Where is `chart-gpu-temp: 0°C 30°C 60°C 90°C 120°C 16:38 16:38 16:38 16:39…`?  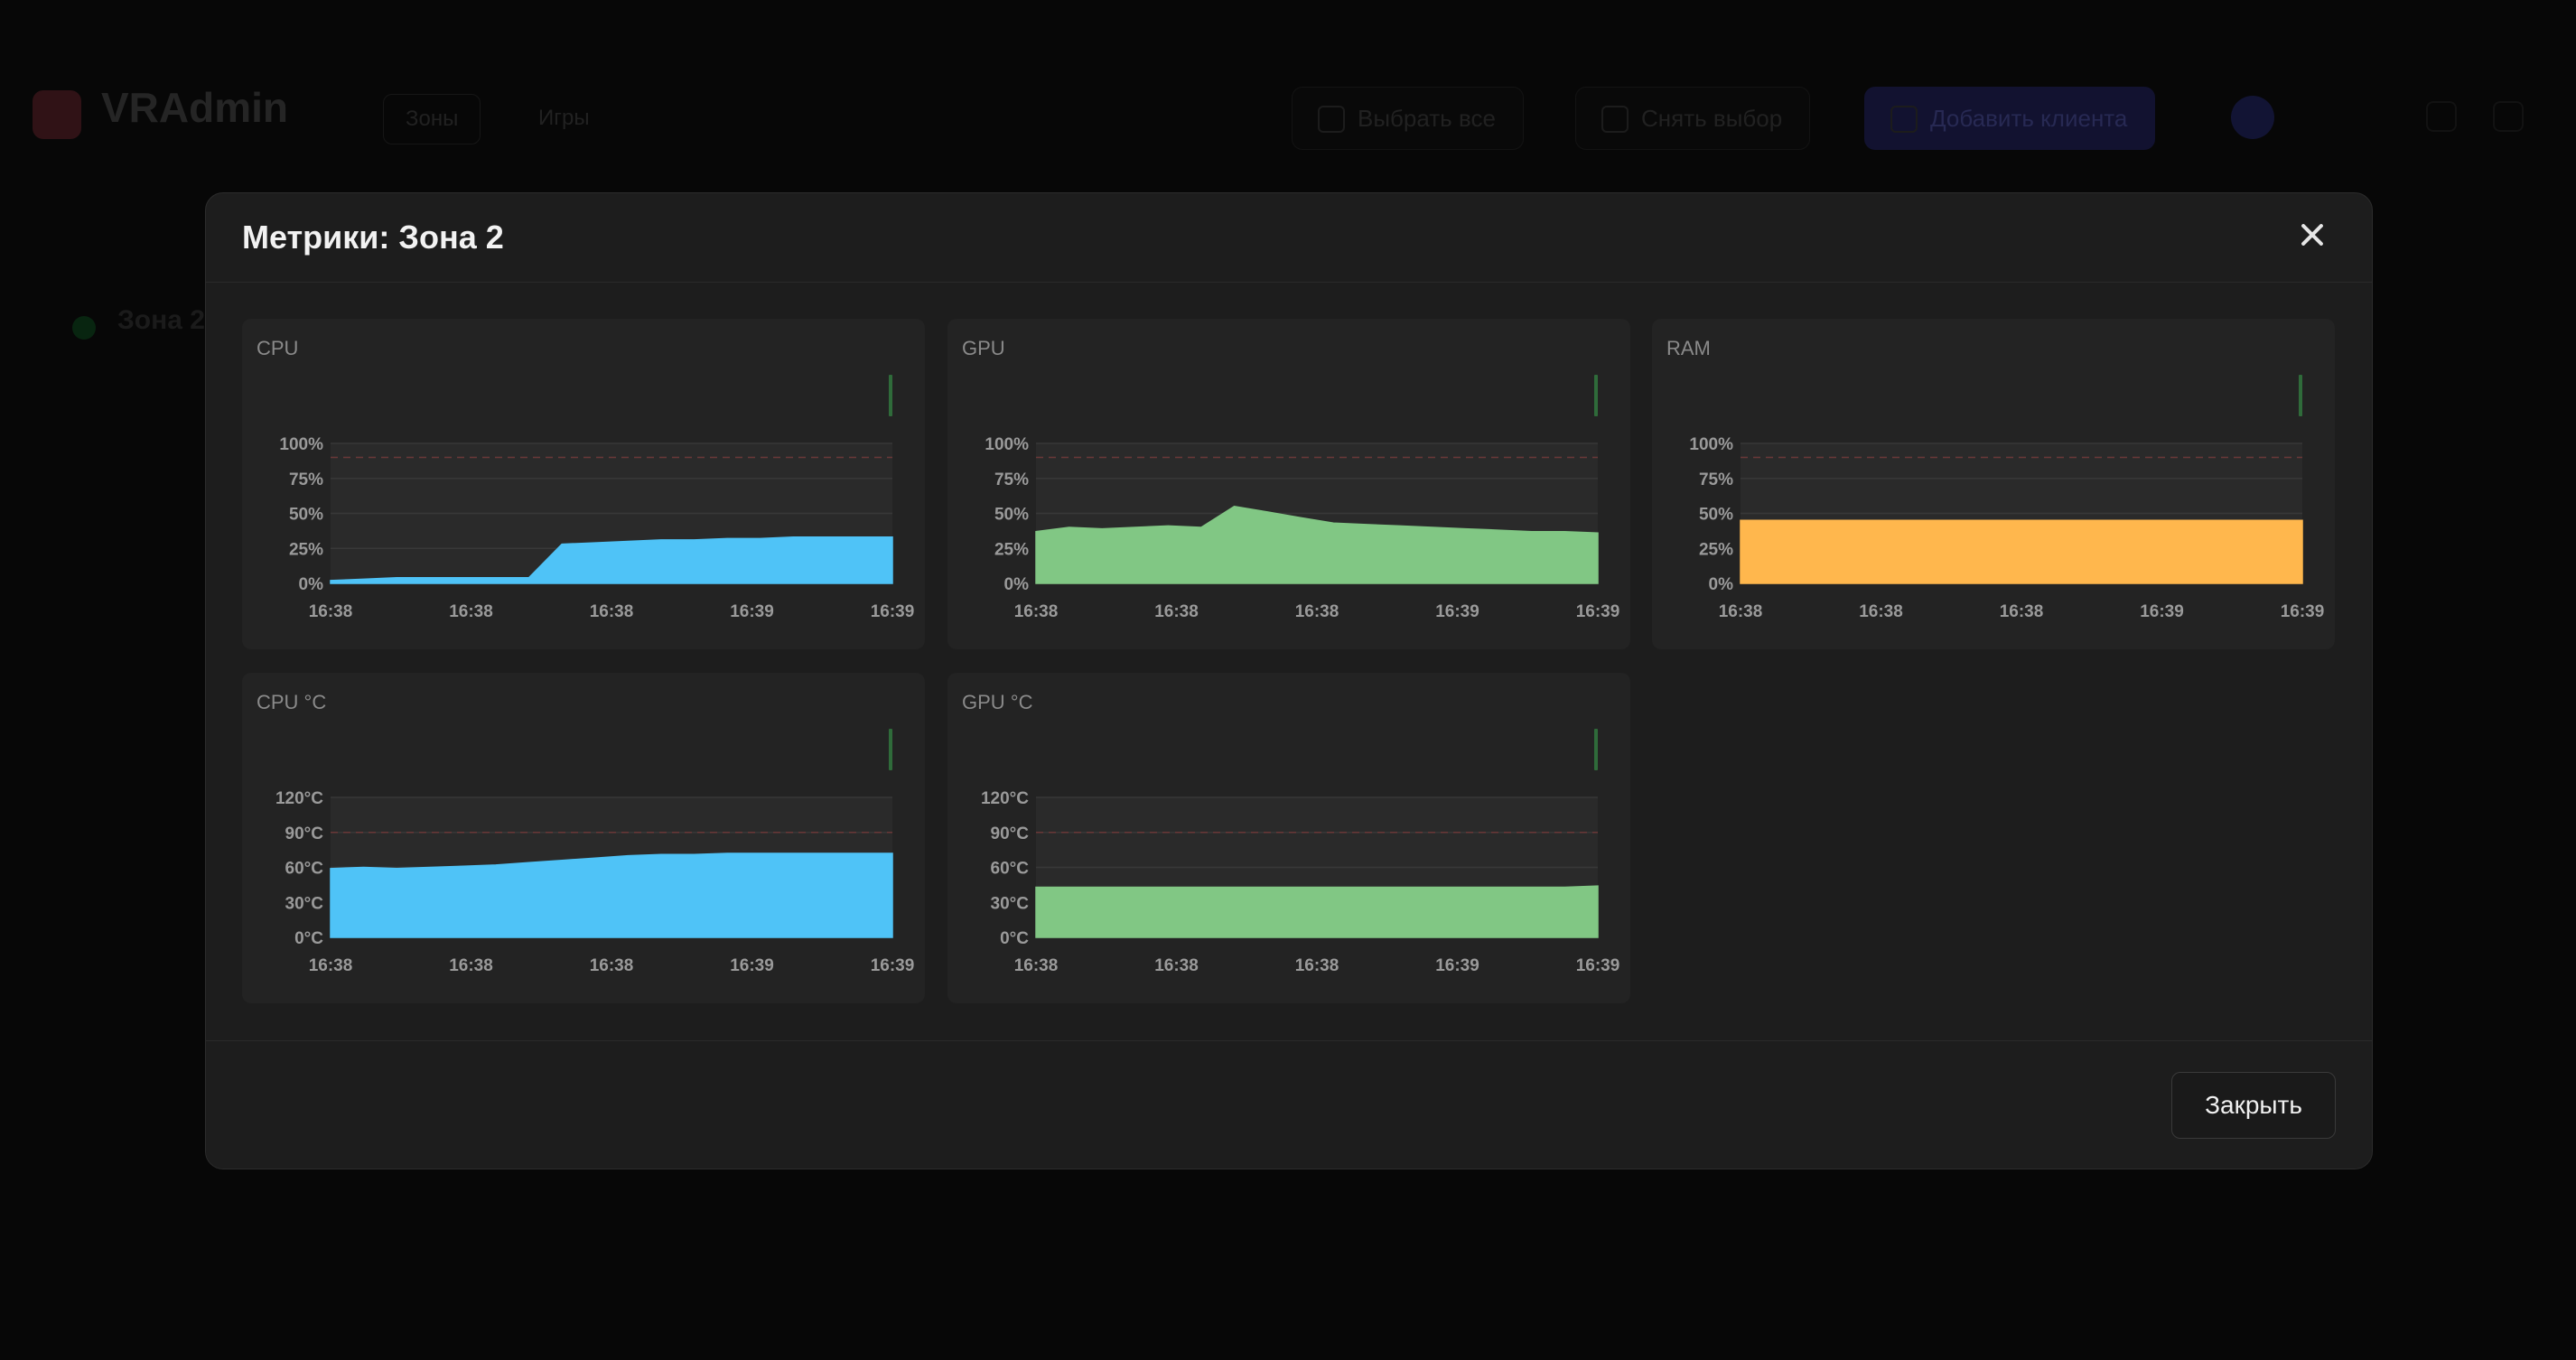
chart-gpu-temp: 0°C 30°C 60°C 90°C 120°C 16:38 16:38 16:38 16:39… is located at coordinates (1300, 882).